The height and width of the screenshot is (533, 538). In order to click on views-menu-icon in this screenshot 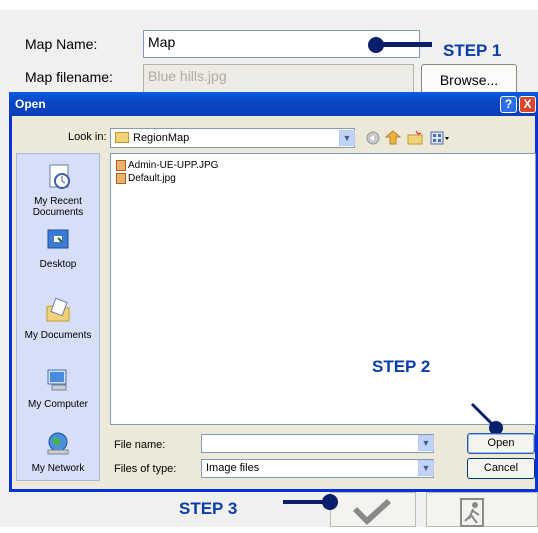, I will do `click(437, 138)`.